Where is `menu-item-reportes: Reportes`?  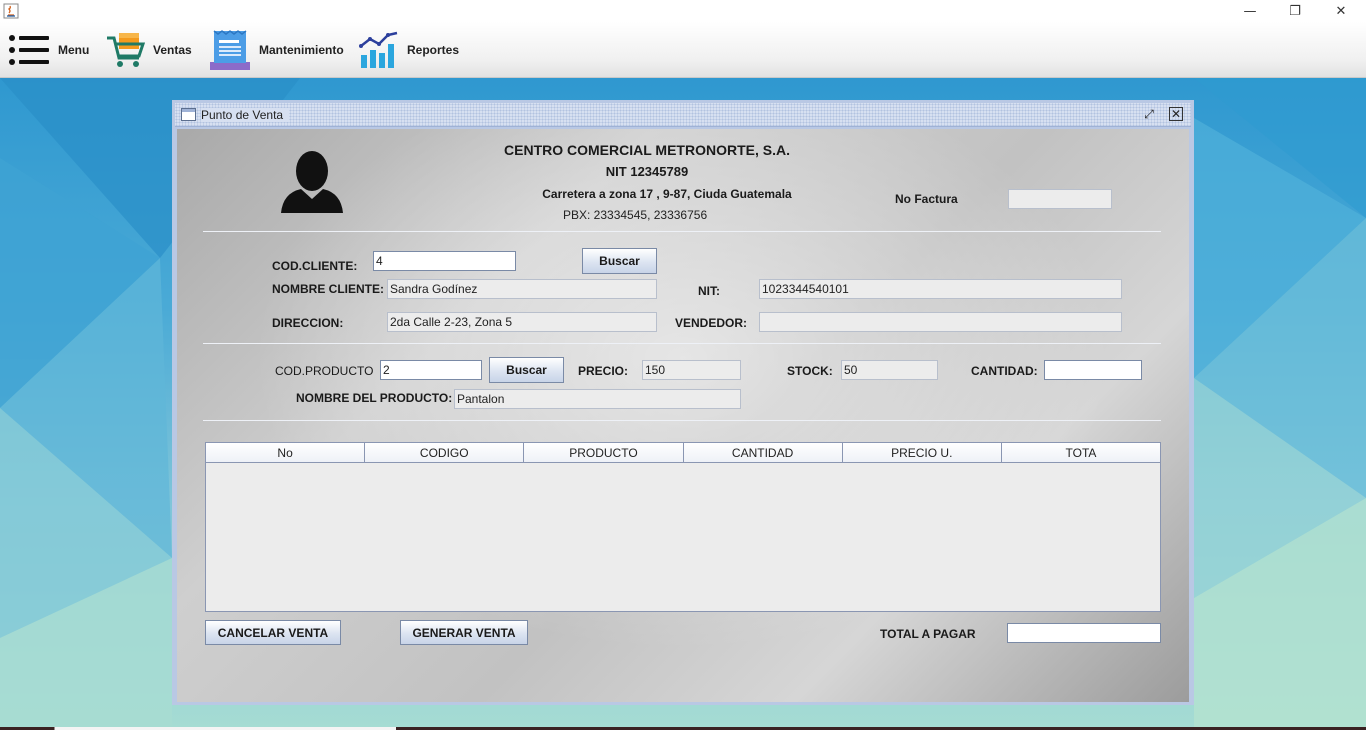 menu-item-reportes: Reportes is located at coordinates (409, 49).